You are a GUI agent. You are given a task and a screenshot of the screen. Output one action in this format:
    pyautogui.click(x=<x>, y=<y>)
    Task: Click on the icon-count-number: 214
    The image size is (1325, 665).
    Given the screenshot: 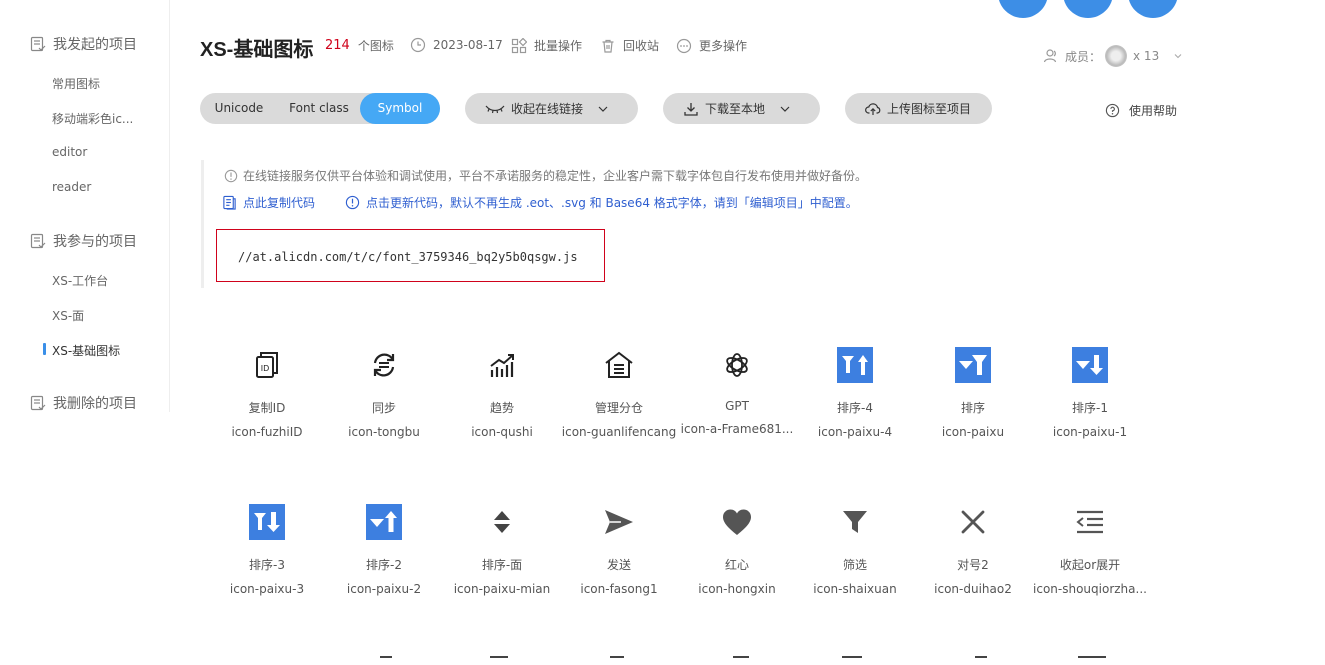 What is the action you would take?
    pyautogui.click(x=337, y=45)
    